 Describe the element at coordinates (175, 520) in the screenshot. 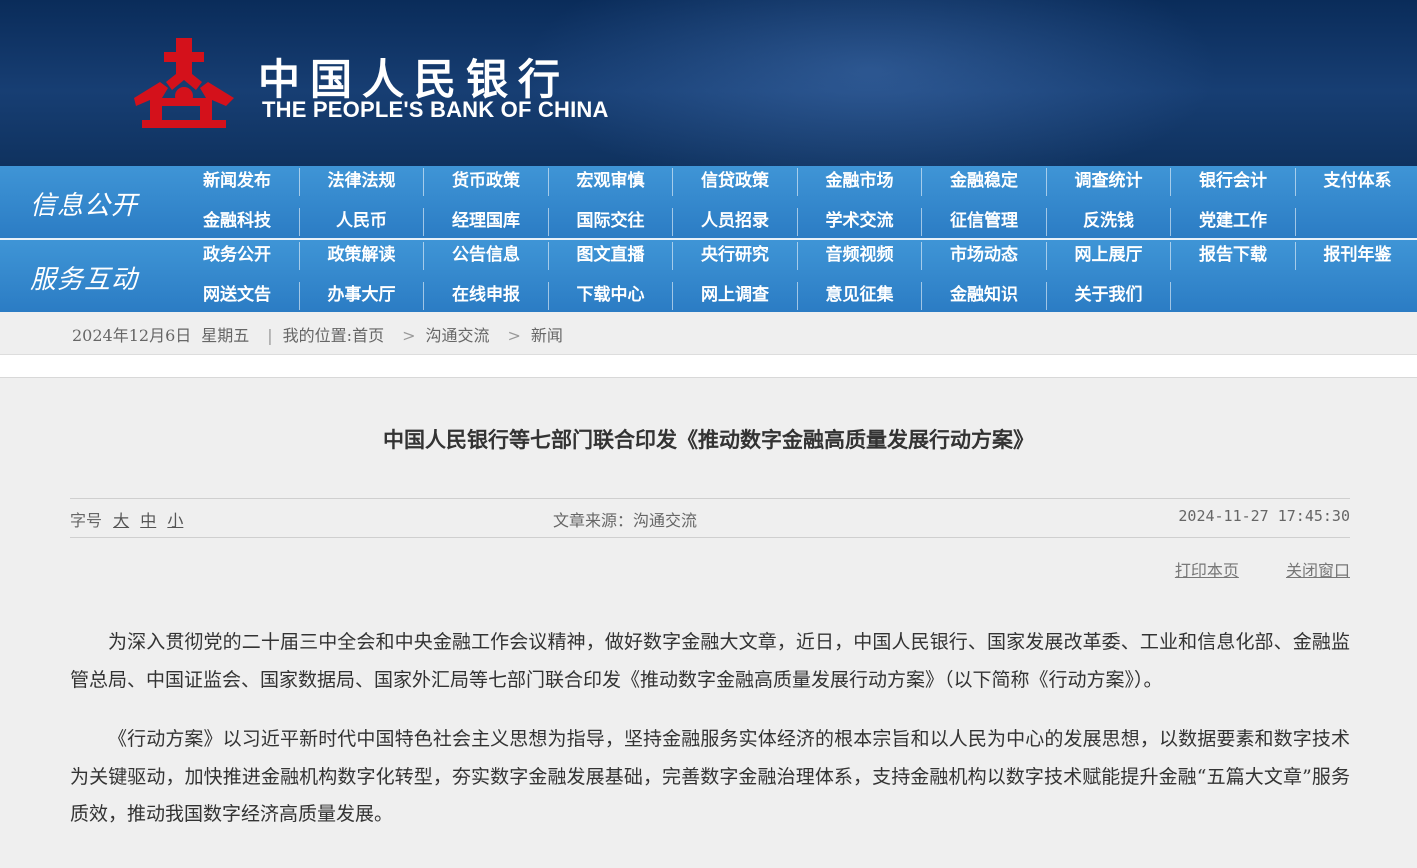

I see `font-small-link: 小` at that location.